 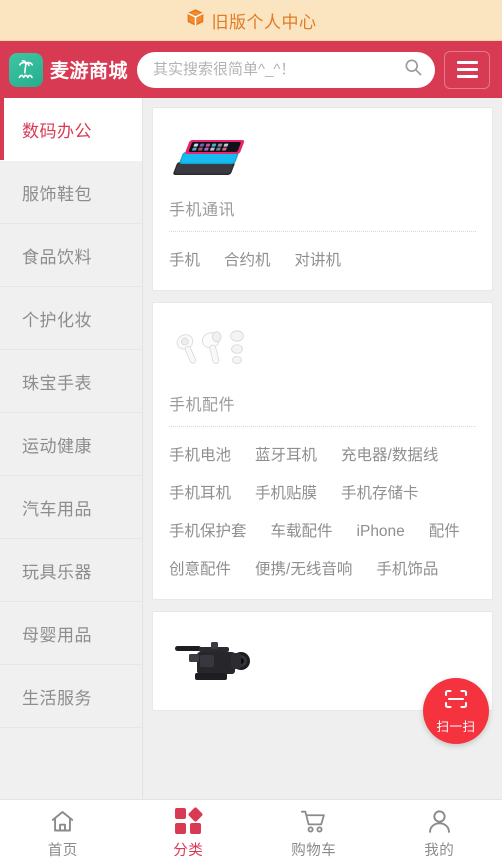 I want to click on card-link: 充电器/数据线, so click(x=389, y=456).